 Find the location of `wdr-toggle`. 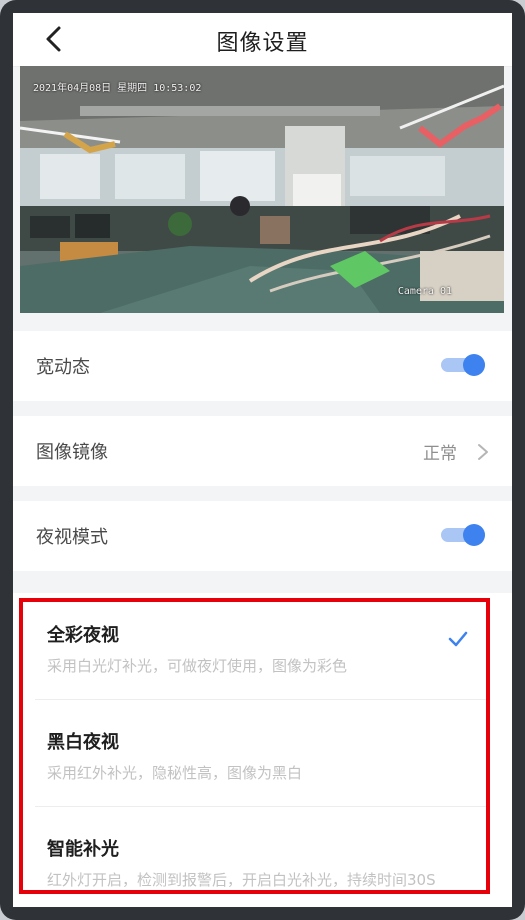

wdr-toggle is located at coordinates (463, 365).